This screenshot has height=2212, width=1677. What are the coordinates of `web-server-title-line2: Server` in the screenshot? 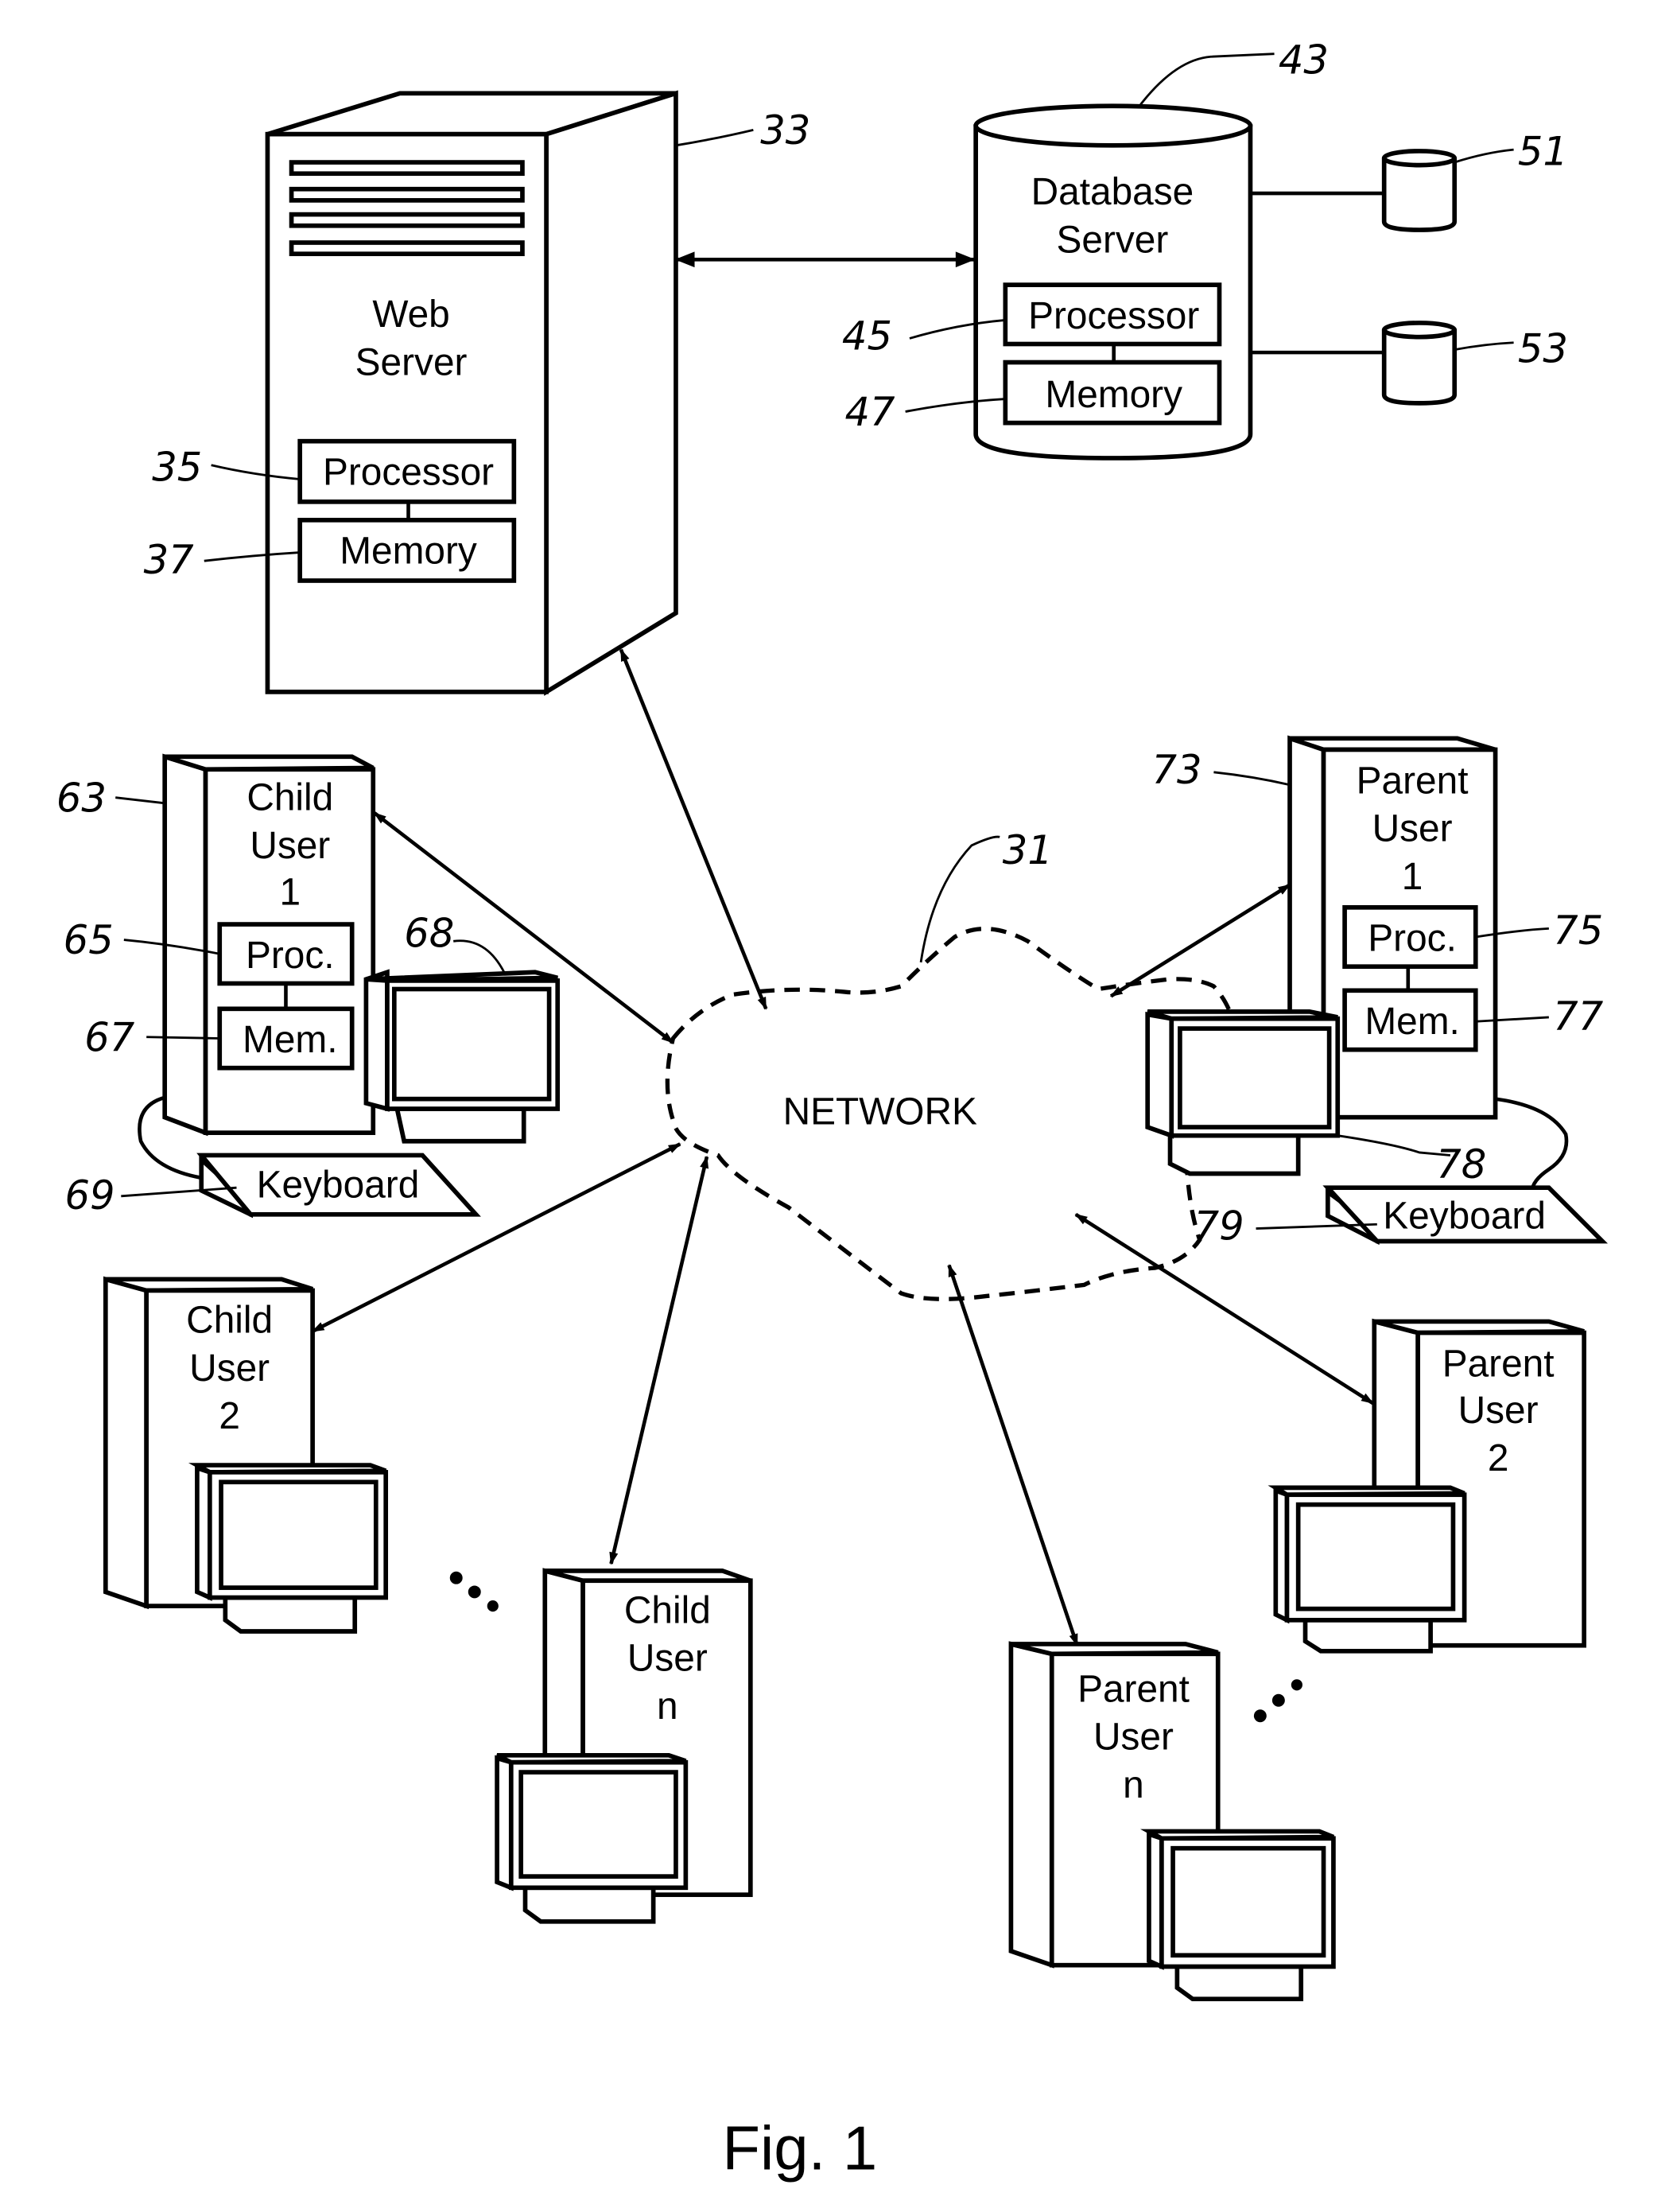 It's located at (412, 362).